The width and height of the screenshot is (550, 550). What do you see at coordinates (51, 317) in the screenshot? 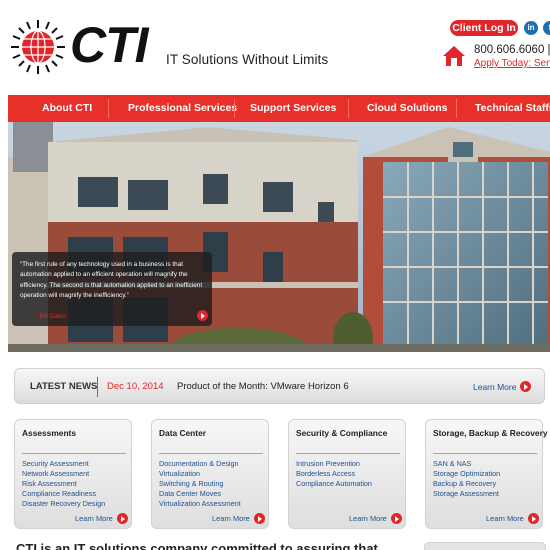
I see `quote-author: - Bill Gates` at bounding box center [51, 317].